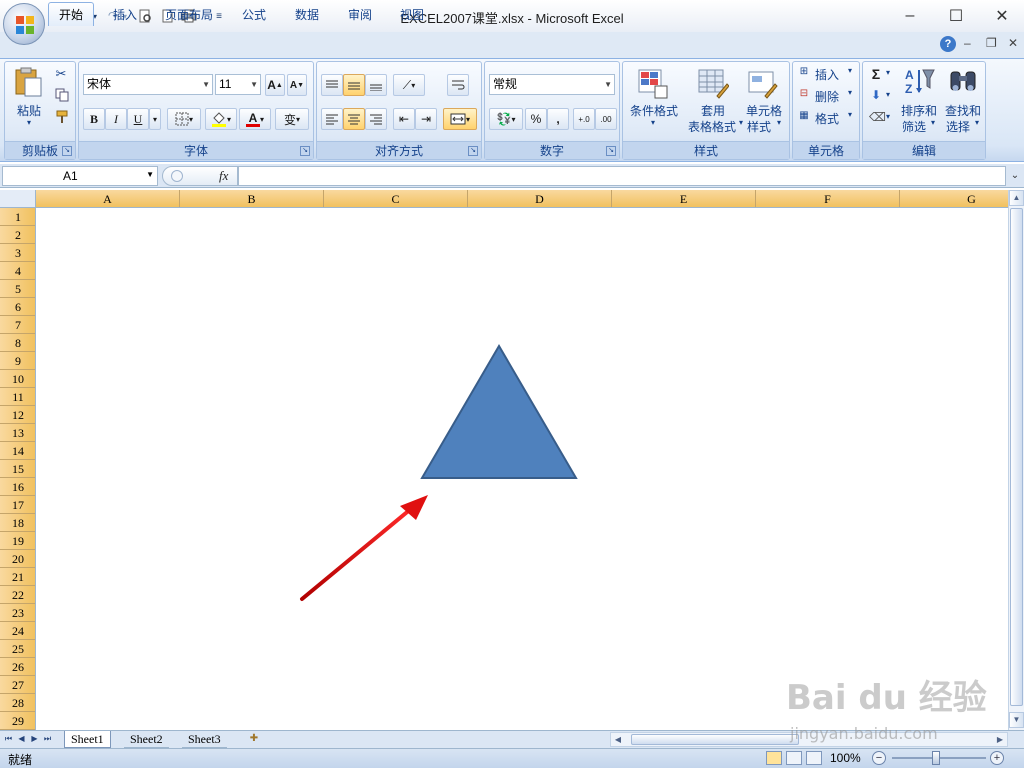  What do you see at coordinates (80, 176) in the screenshot?
I see `name-box: A1 ▼` at bounding box center [80, 176].